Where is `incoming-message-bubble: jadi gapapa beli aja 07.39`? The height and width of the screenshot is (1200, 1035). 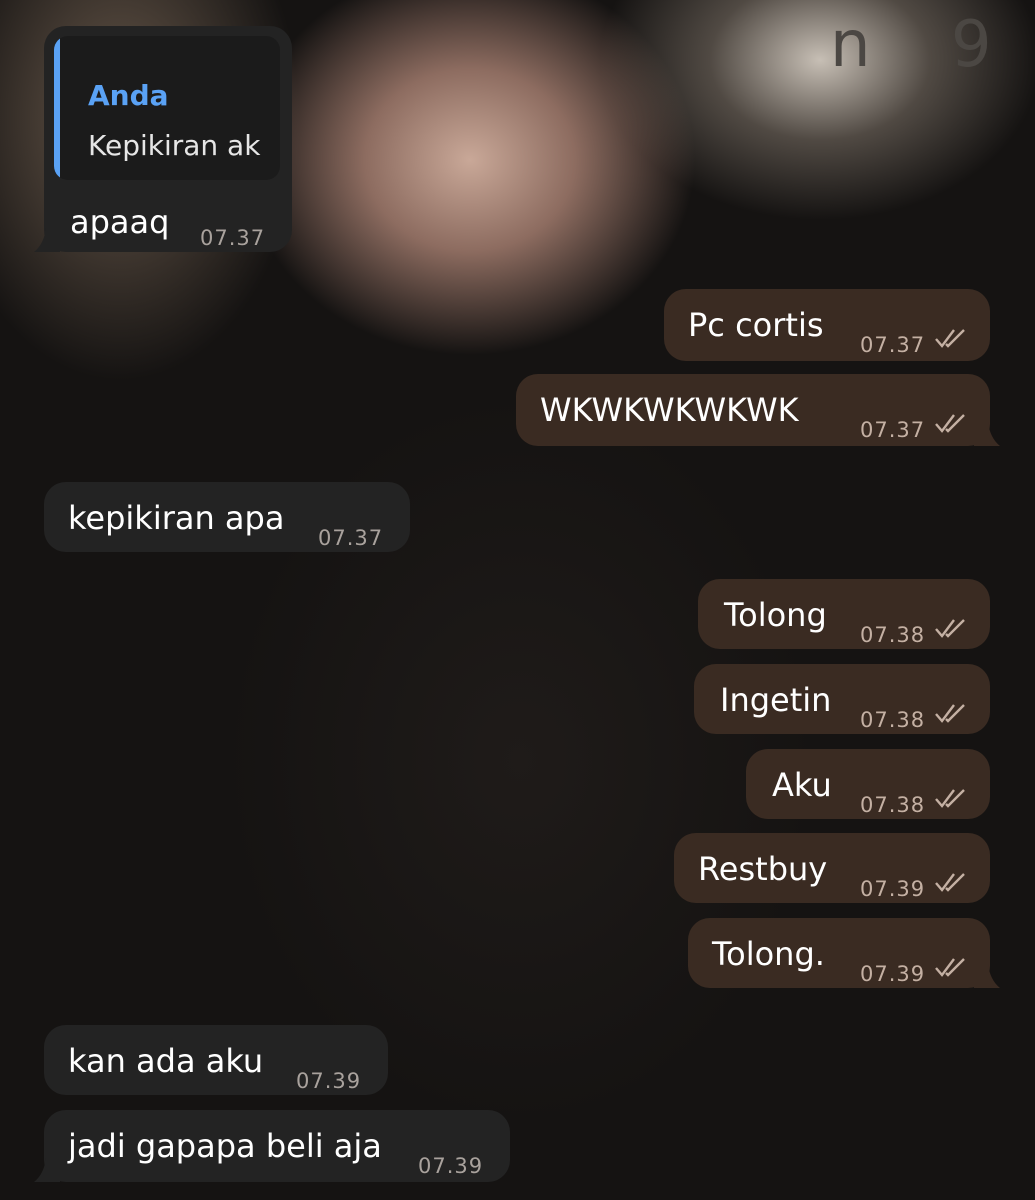 incoming-message-bubble: jadi gapapa beli aja 07.39 is located at coordinates (272, 1146).